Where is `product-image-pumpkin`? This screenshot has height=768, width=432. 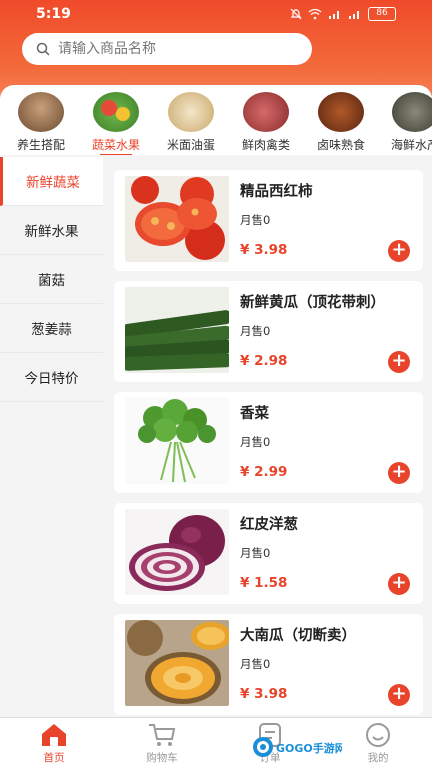
product-image-pumpkin is located at coordinates (177, 663).